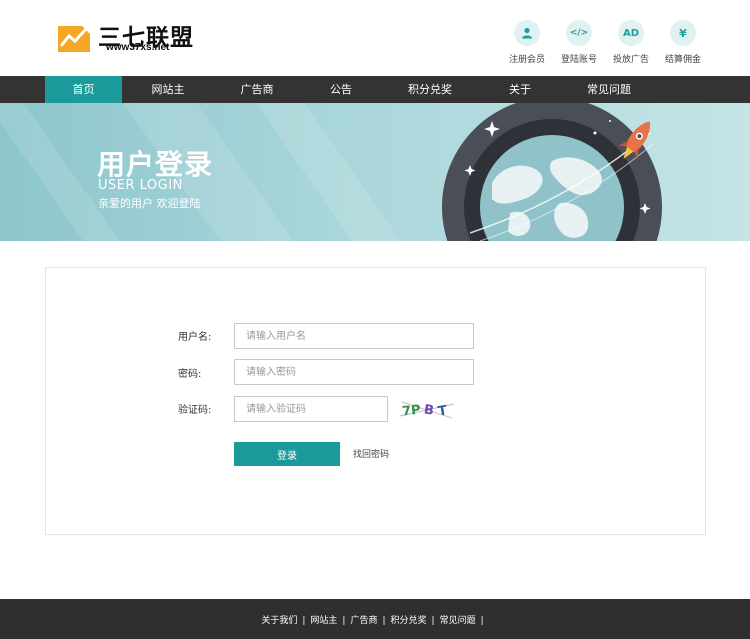  What do you see at coordinates (149, 203) in the screenshot?
I see `banner-tagline: 亲爱的用户 欢迎登陆` at bounding box center [149, 203].